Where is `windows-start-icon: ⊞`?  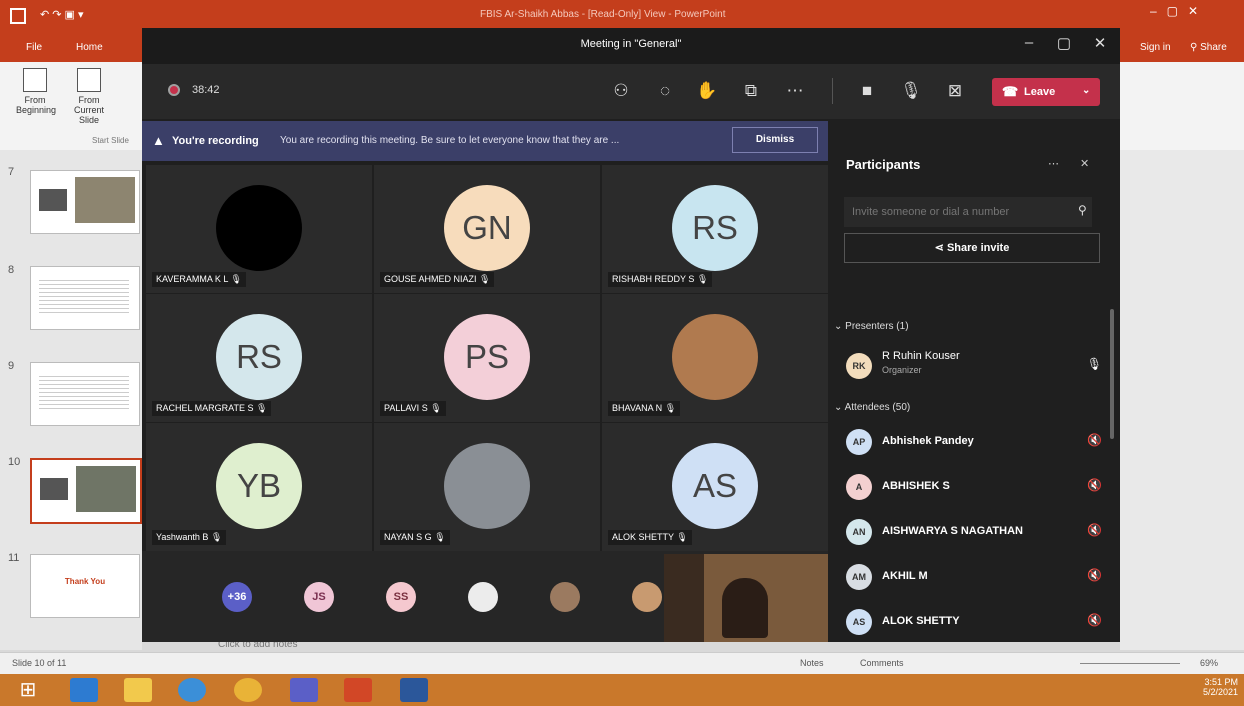
windows-start-icon: ⊞ is located at coordinates (28, 690).